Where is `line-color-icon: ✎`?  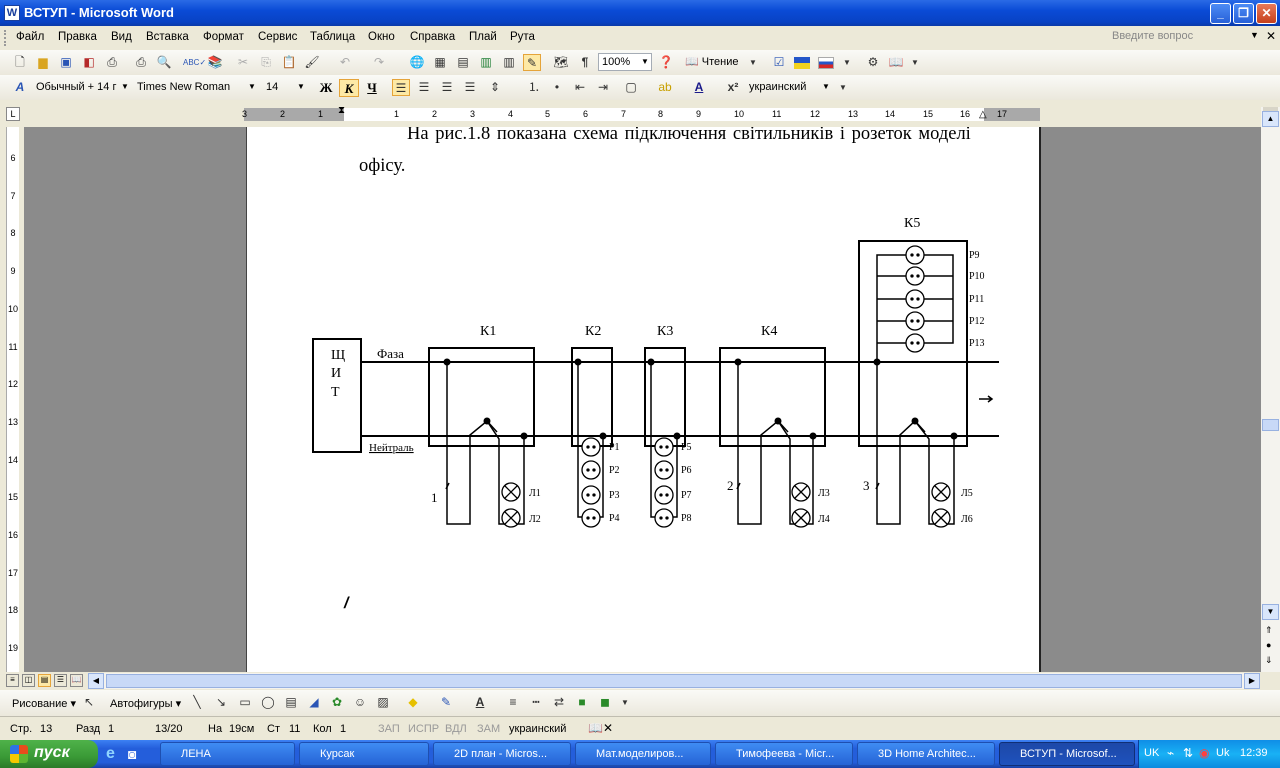
line-color-icon: ✎ is located at coordinates (446, 702).